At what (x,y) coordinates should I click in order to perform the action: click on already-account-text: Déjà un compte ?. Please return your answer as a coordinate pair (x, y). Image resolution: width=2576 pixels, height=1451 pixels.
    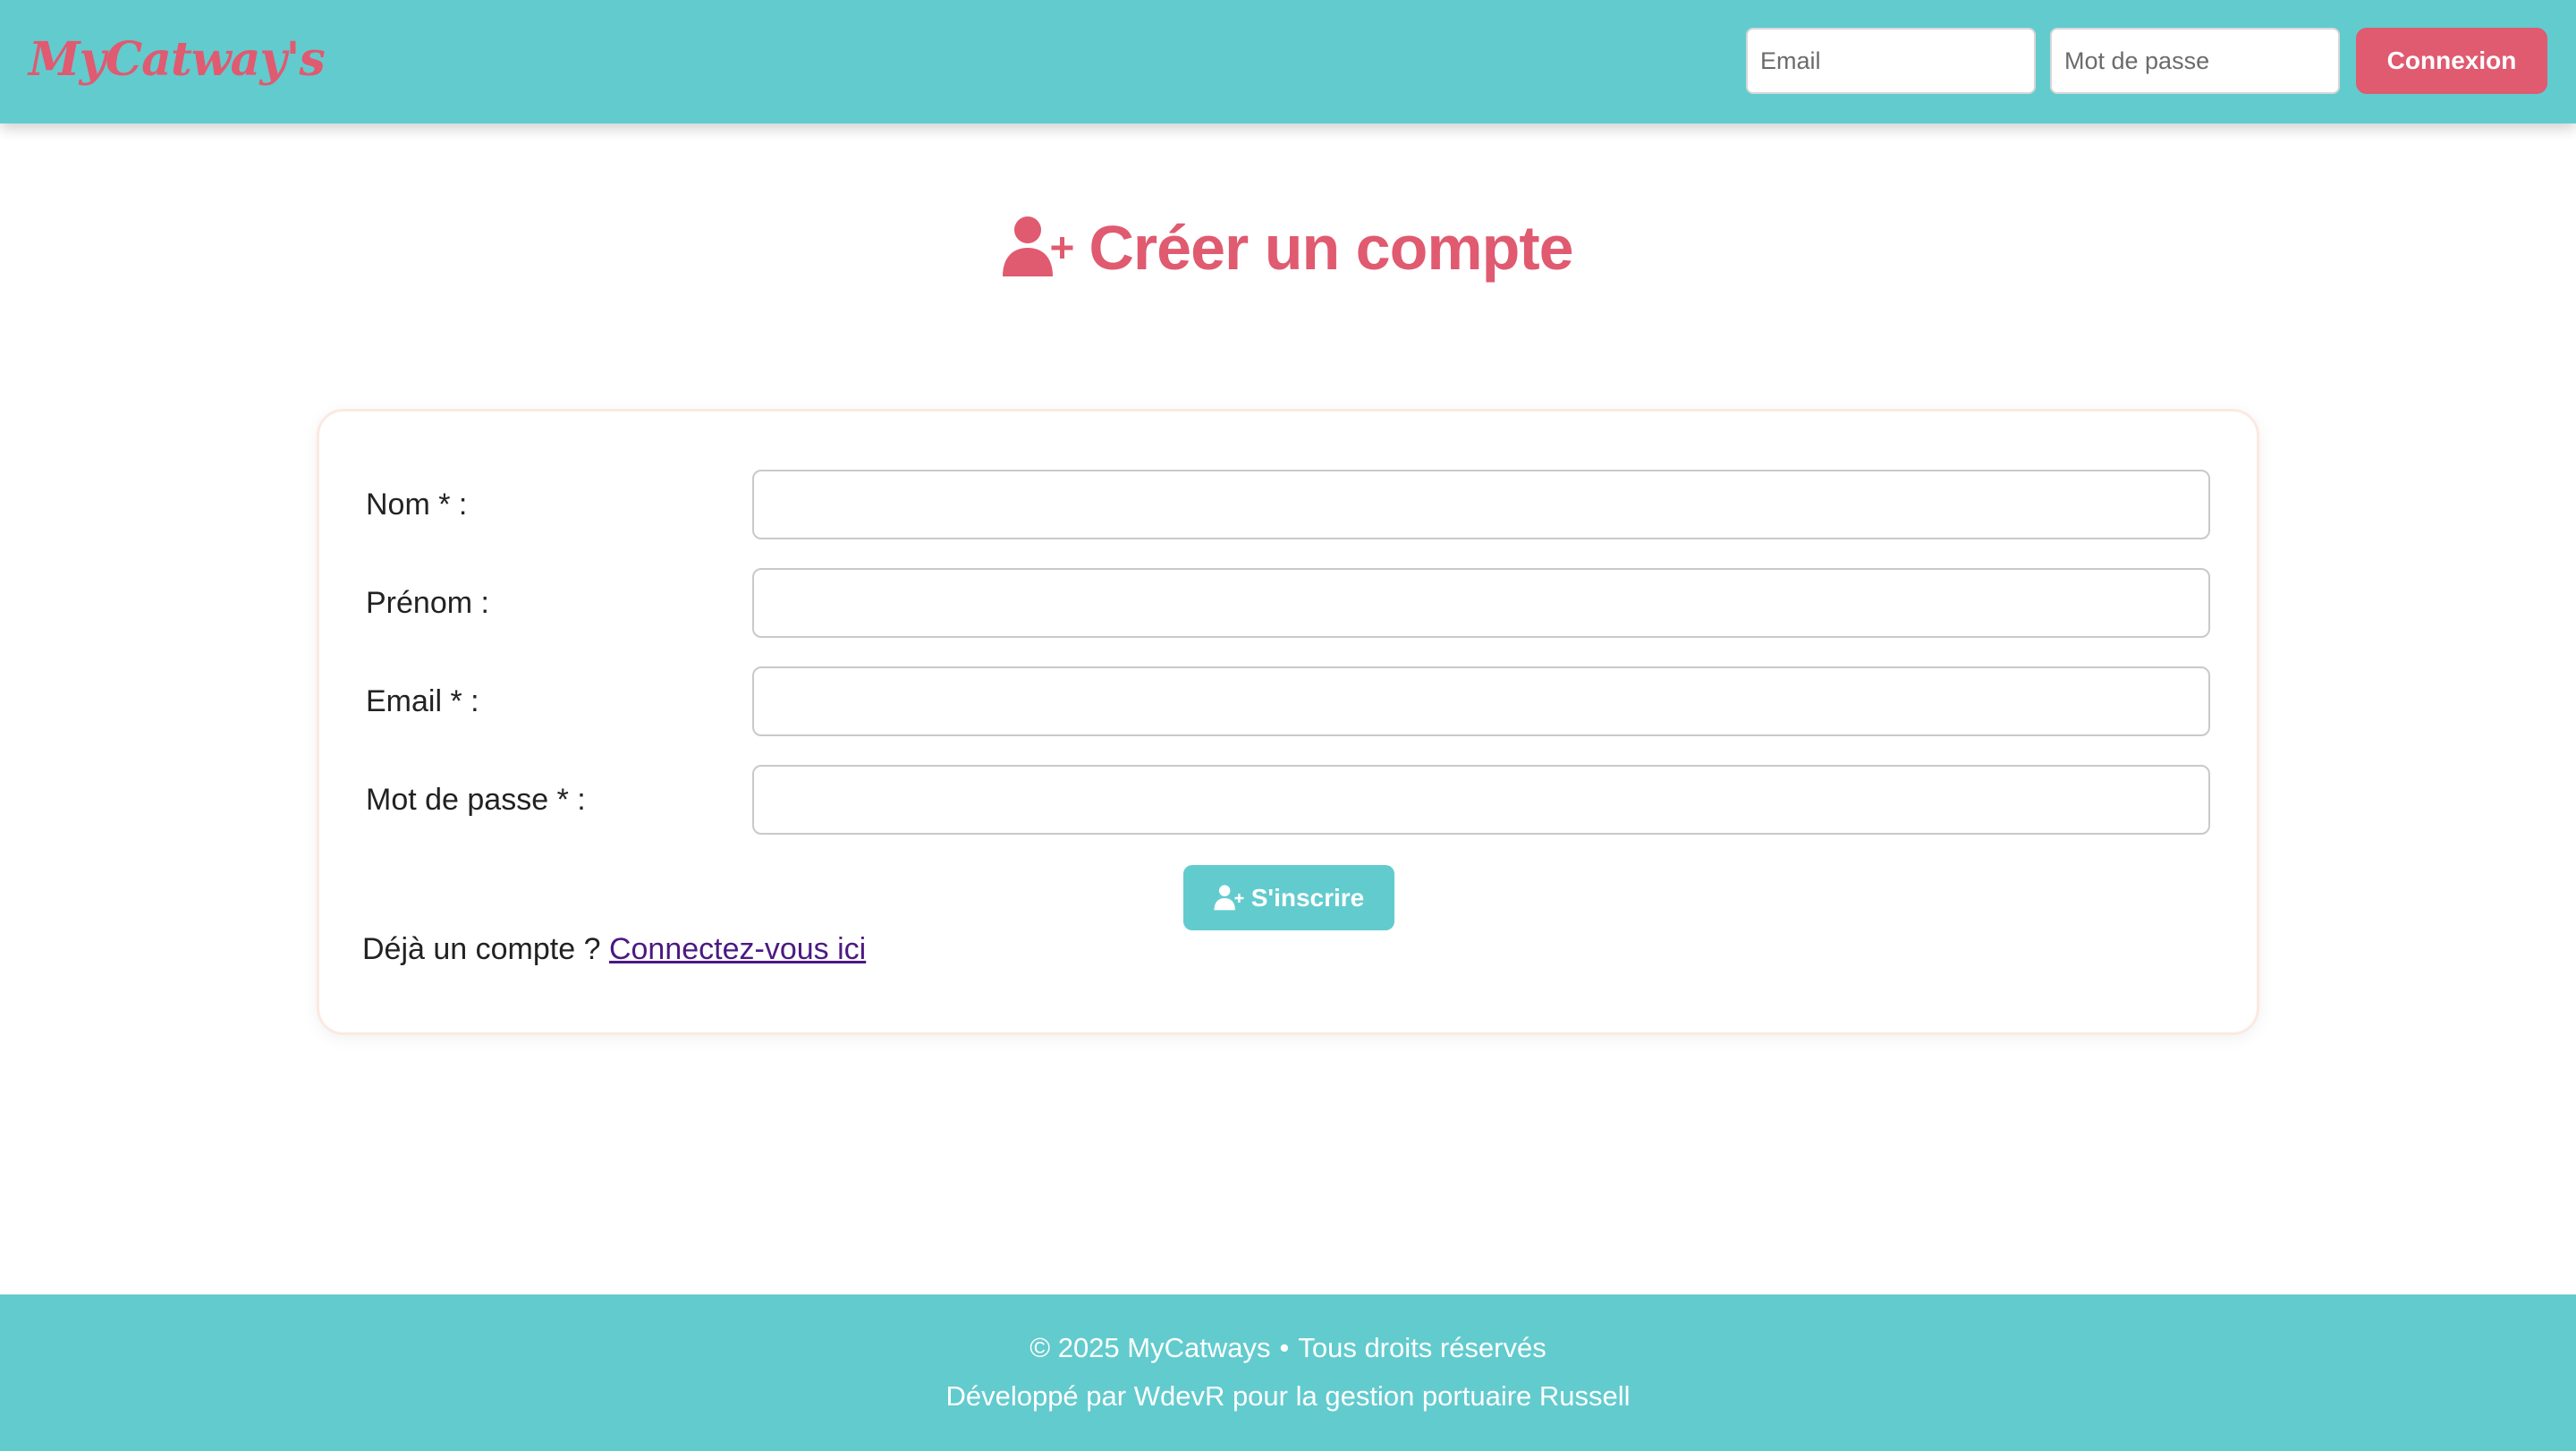
    Looking at the image, I should click on (481, 949).